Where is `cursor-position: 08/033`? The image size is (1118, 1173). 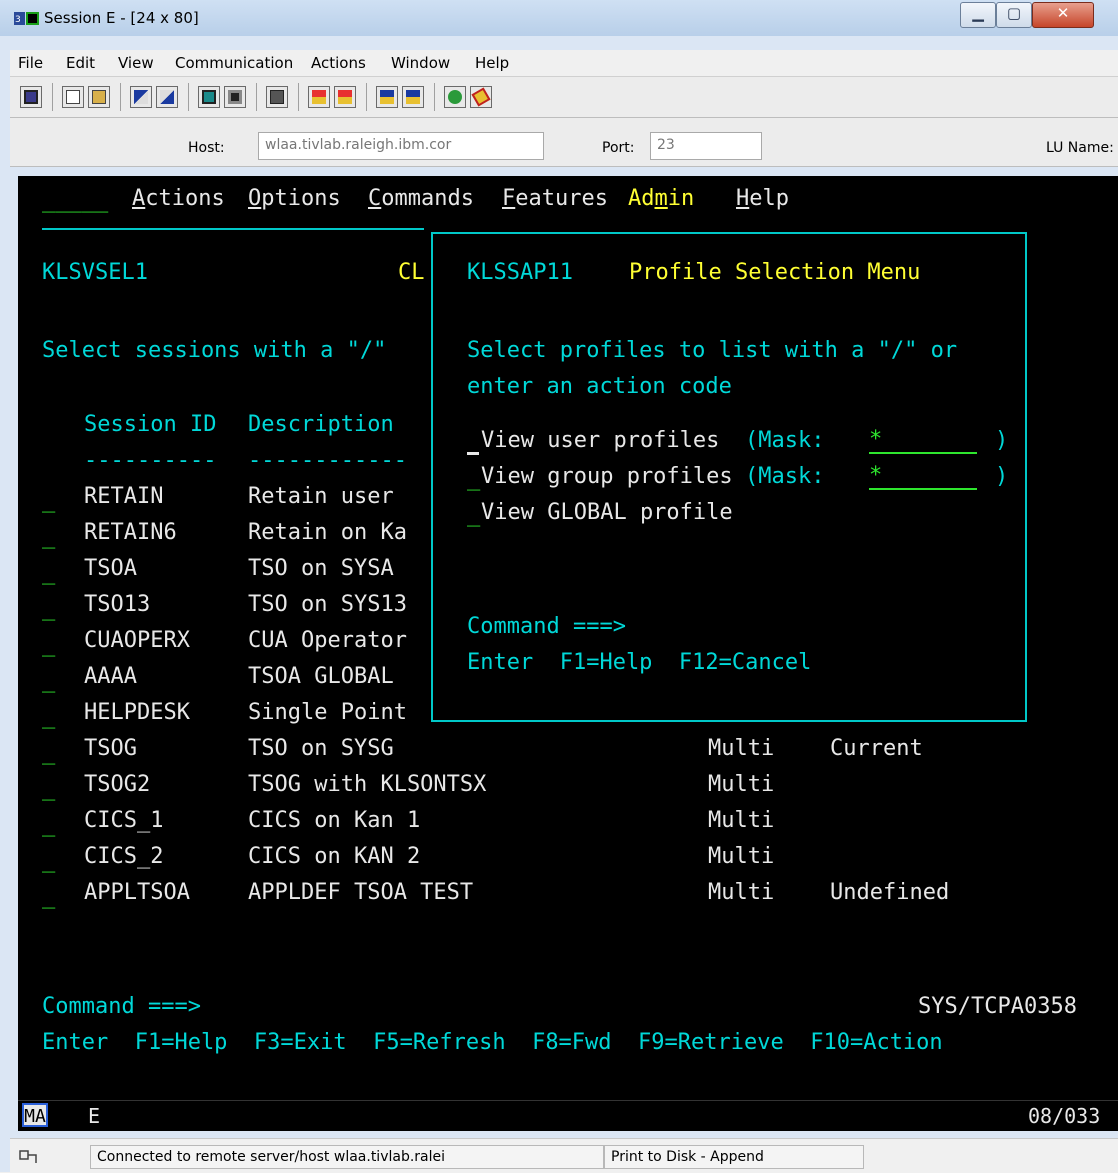
cursor-position: 08/033 is located at coordinates (1064, 1116).